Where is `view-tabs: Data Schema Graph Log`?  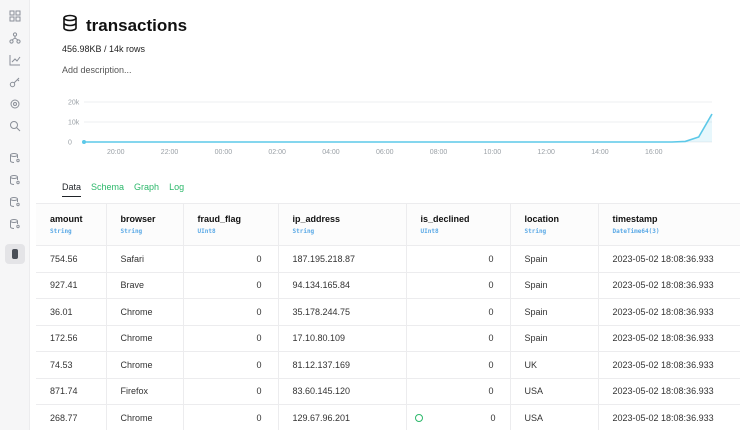 view-tabs: Data Schema Graph Log is located at coordinates (123, 189).